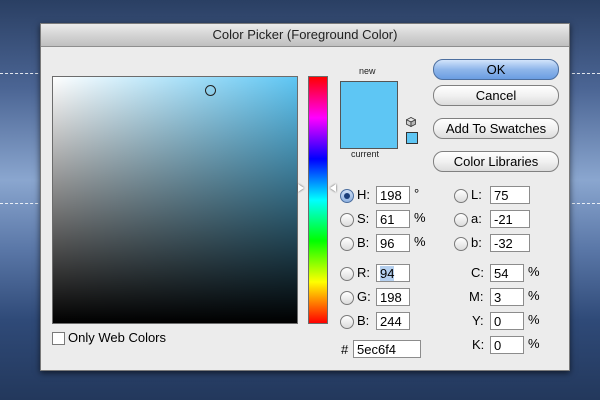  I want to click on b-label: B:, so click(363, 242).